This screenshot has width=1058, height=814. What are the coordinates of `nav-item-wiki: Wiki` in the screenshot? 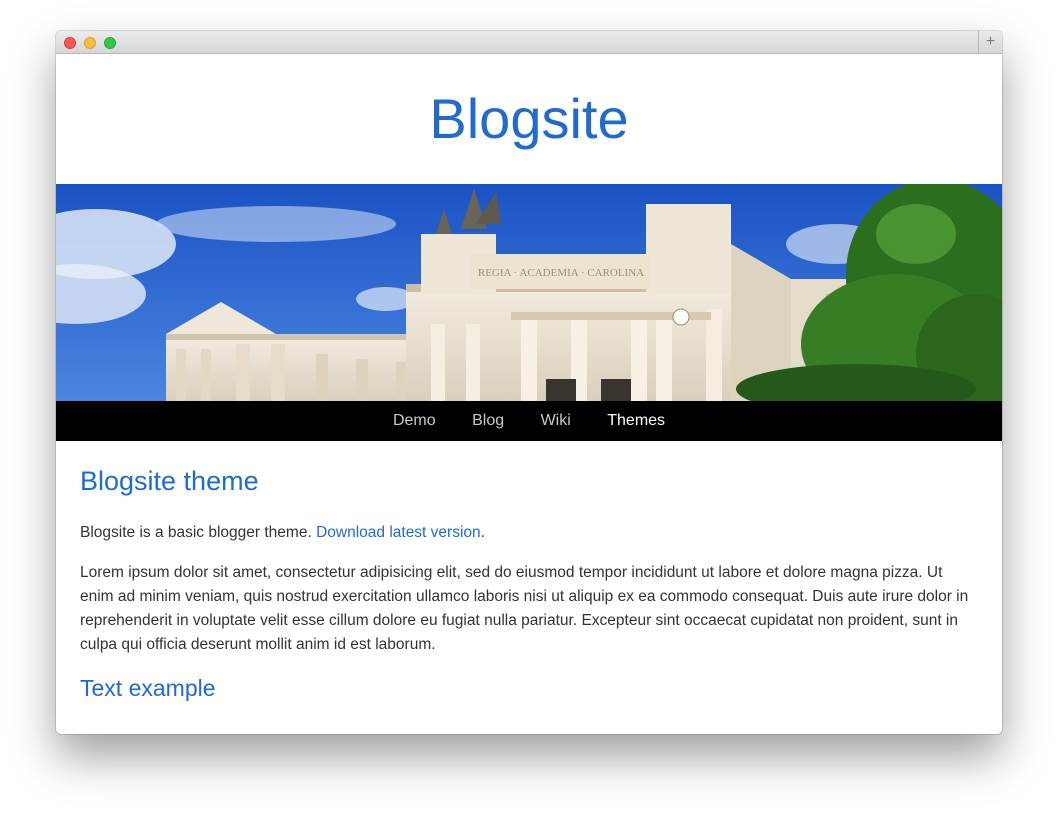 It's located at (556, 421).